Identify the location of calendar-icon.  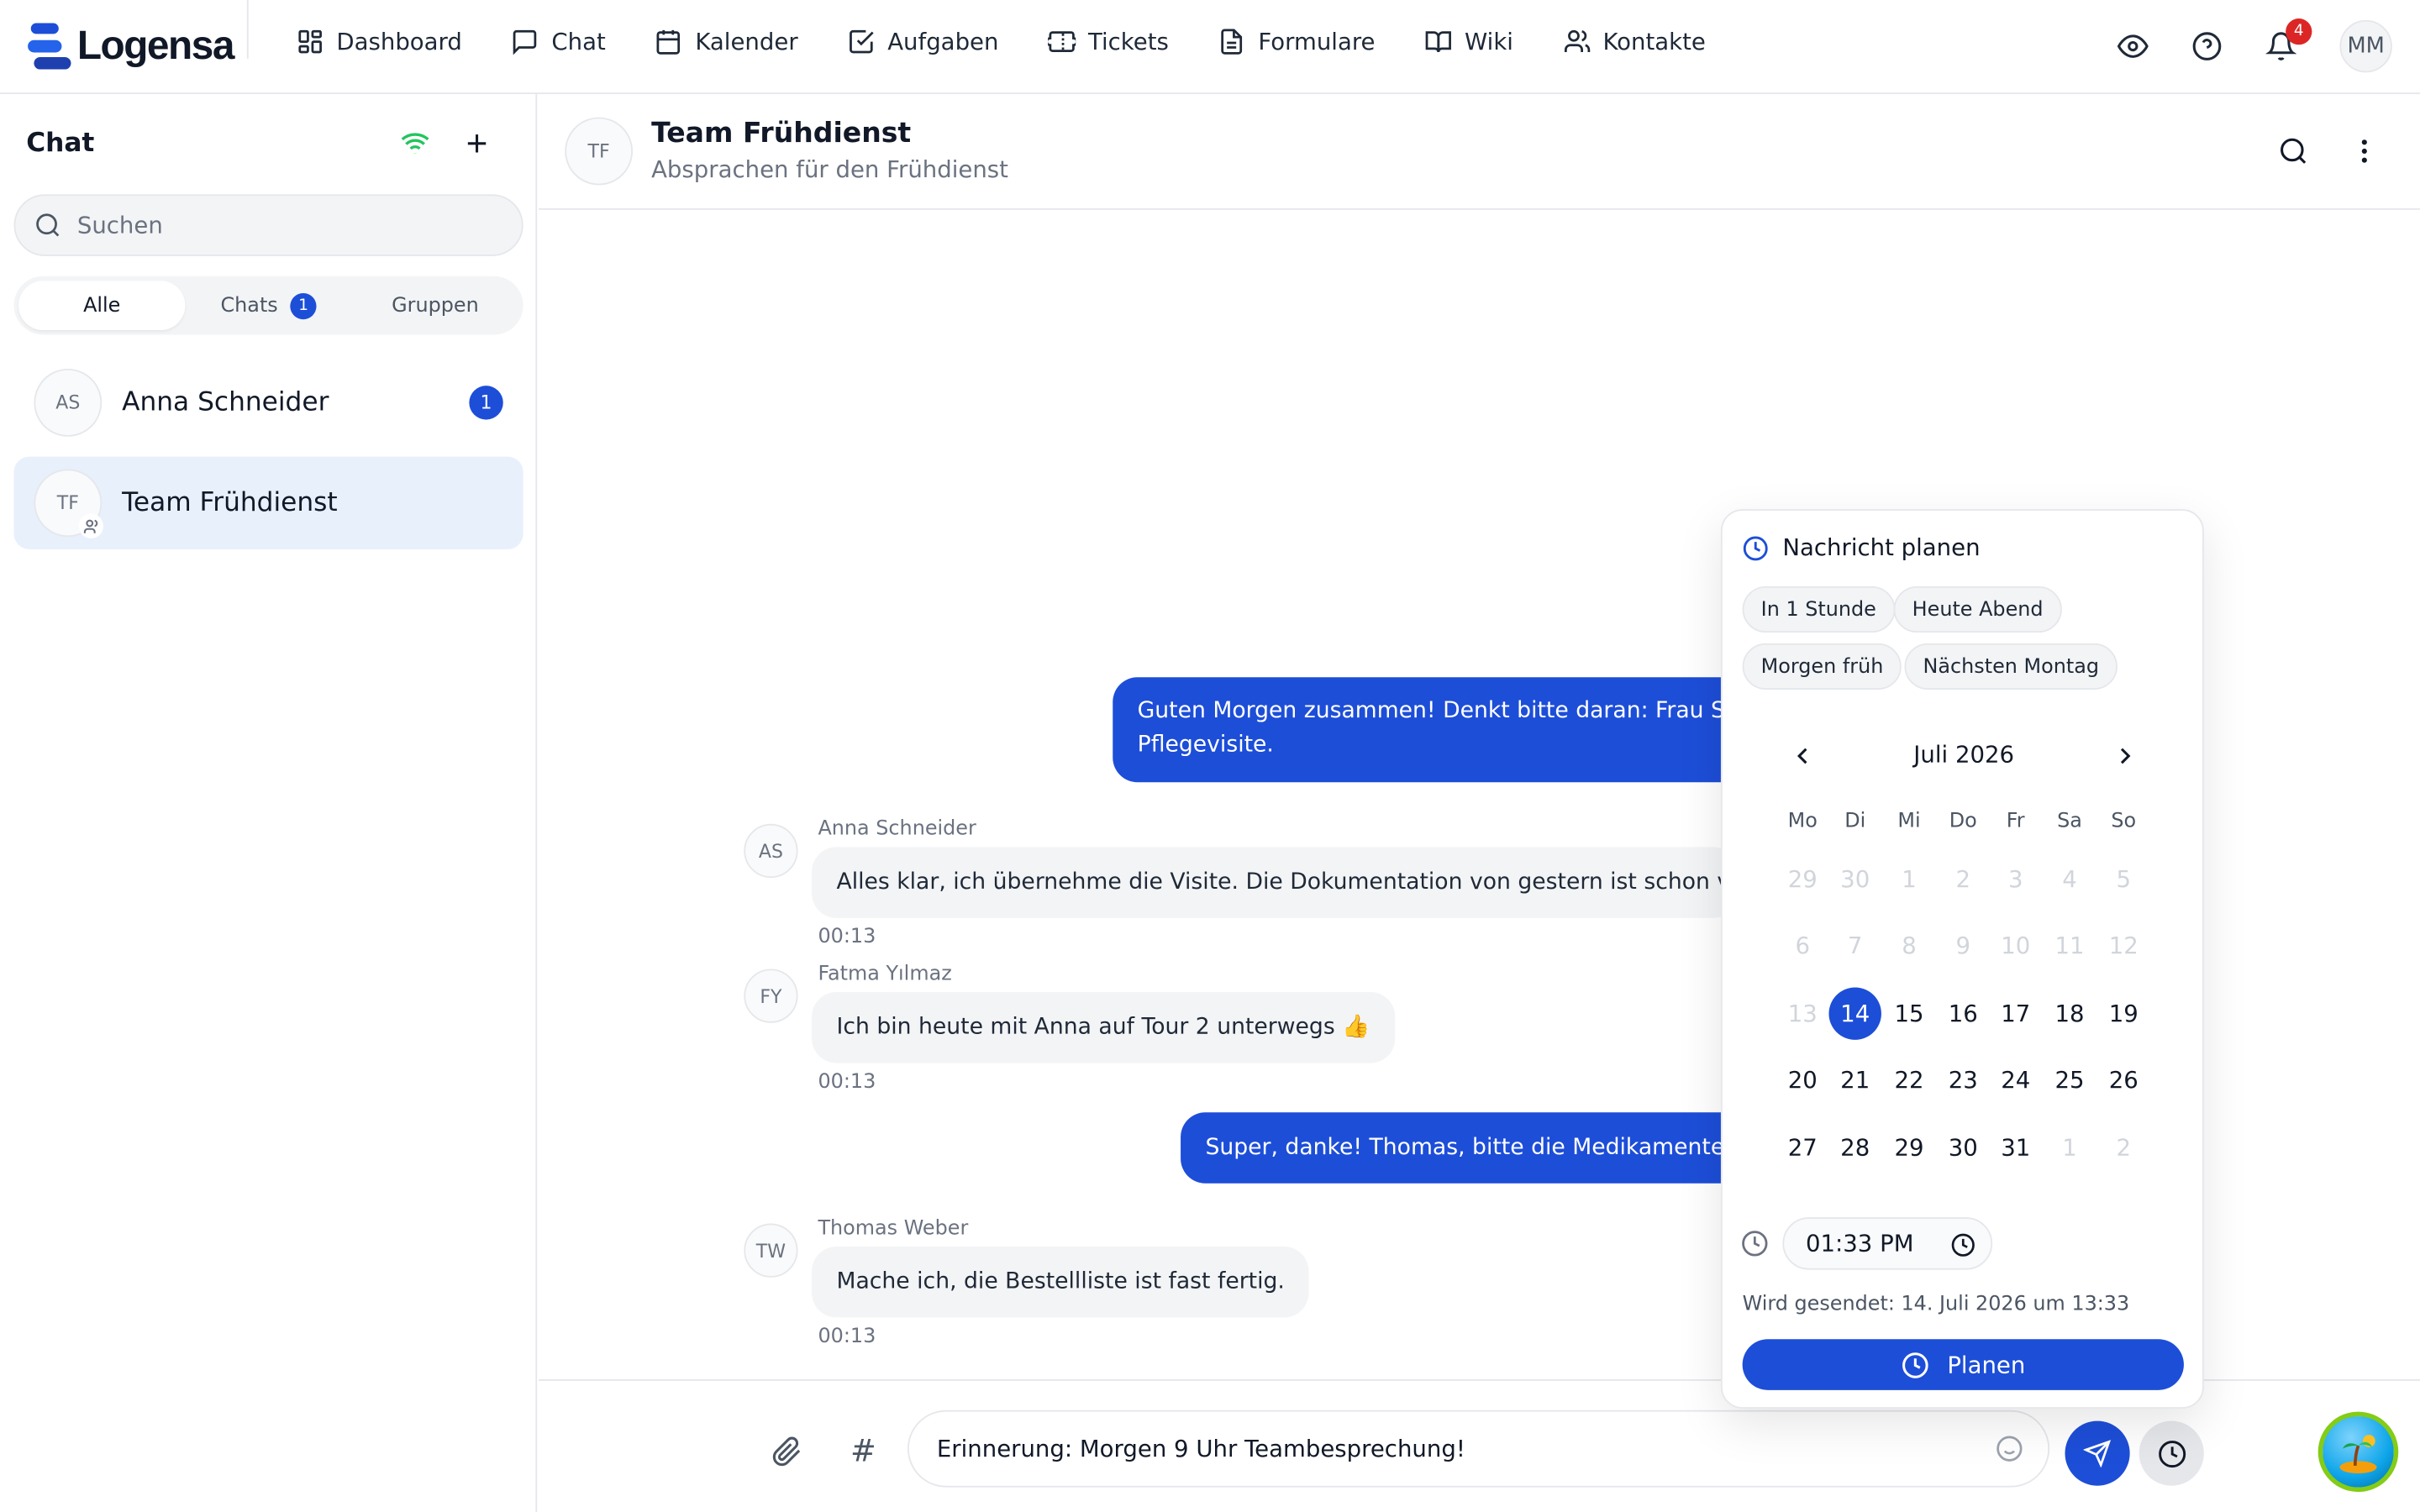
(669, 42).